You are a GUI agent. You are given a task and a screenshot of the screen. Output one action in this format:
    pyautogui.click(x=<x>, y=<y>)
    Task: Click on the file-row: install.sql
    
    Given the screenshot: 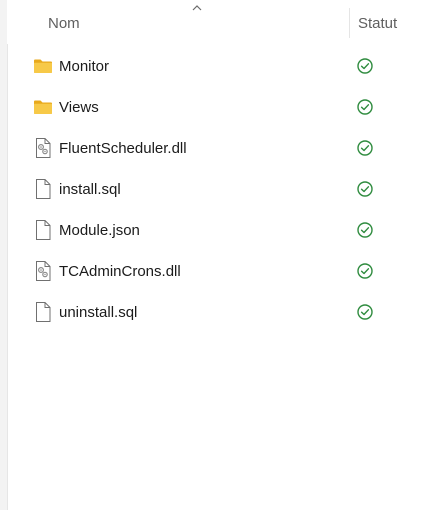 What is the action you would take?
    pyautogui.click(x=216, y=189)
    